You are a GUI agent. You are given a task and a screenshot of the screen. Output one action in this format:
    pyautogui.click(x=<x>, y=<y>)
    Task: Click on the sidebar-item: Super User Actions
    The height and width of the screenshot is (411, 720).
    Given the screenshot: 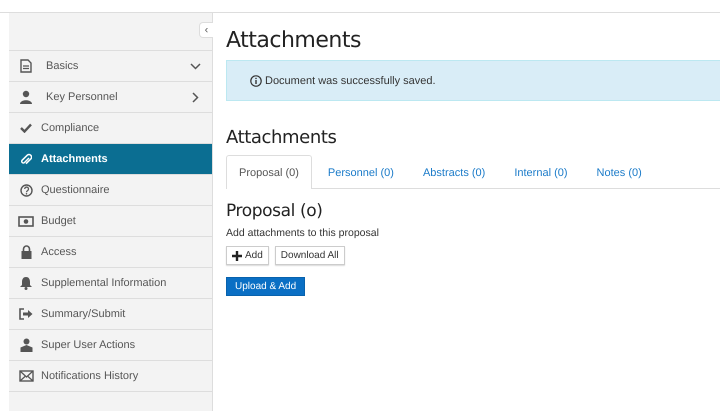 What is the action you would take?
    pyautogui.click(x=110, y=345)
    